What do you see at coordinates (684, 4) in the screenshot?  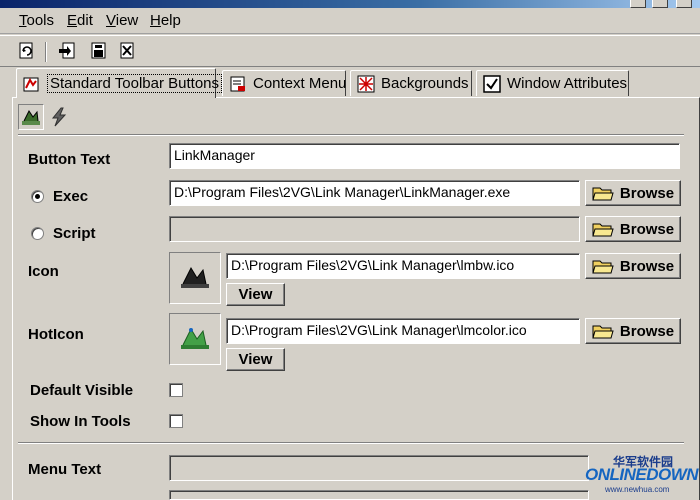 I see `close-button` at bounding box center [684, 4].